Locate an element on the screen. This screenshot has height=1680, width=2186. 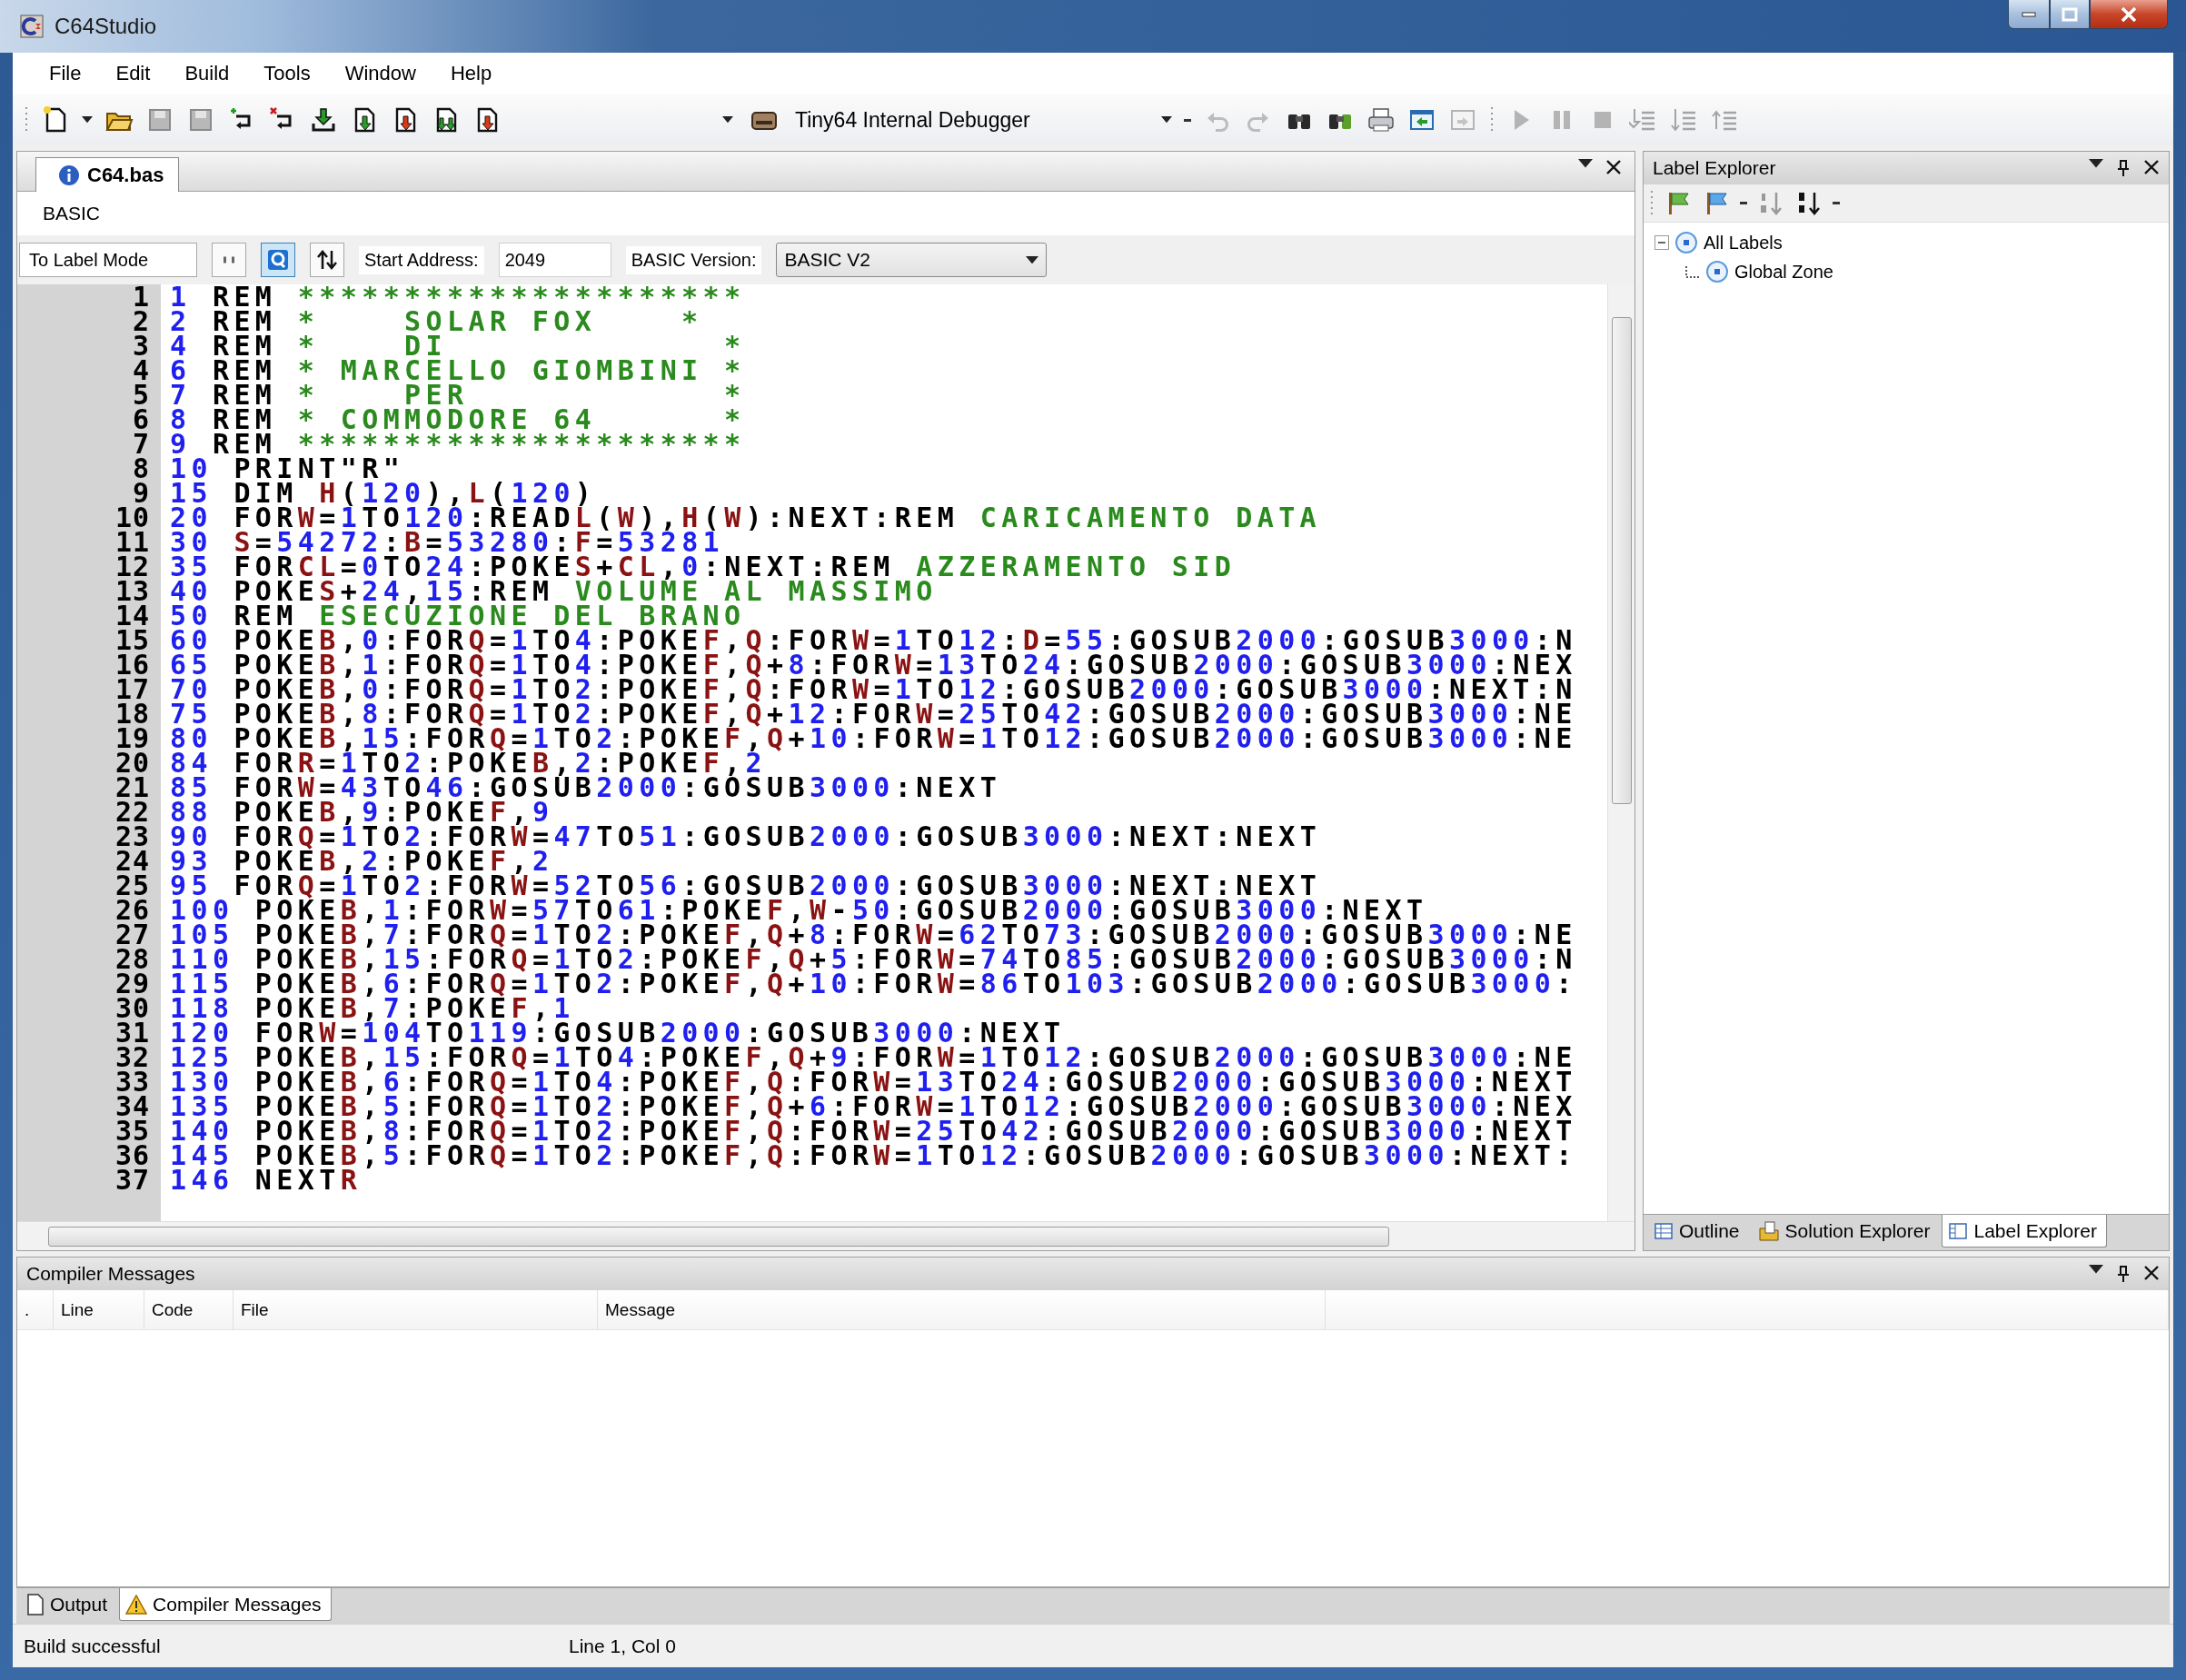
menu-item: Build is located at coordinates (206, 74).